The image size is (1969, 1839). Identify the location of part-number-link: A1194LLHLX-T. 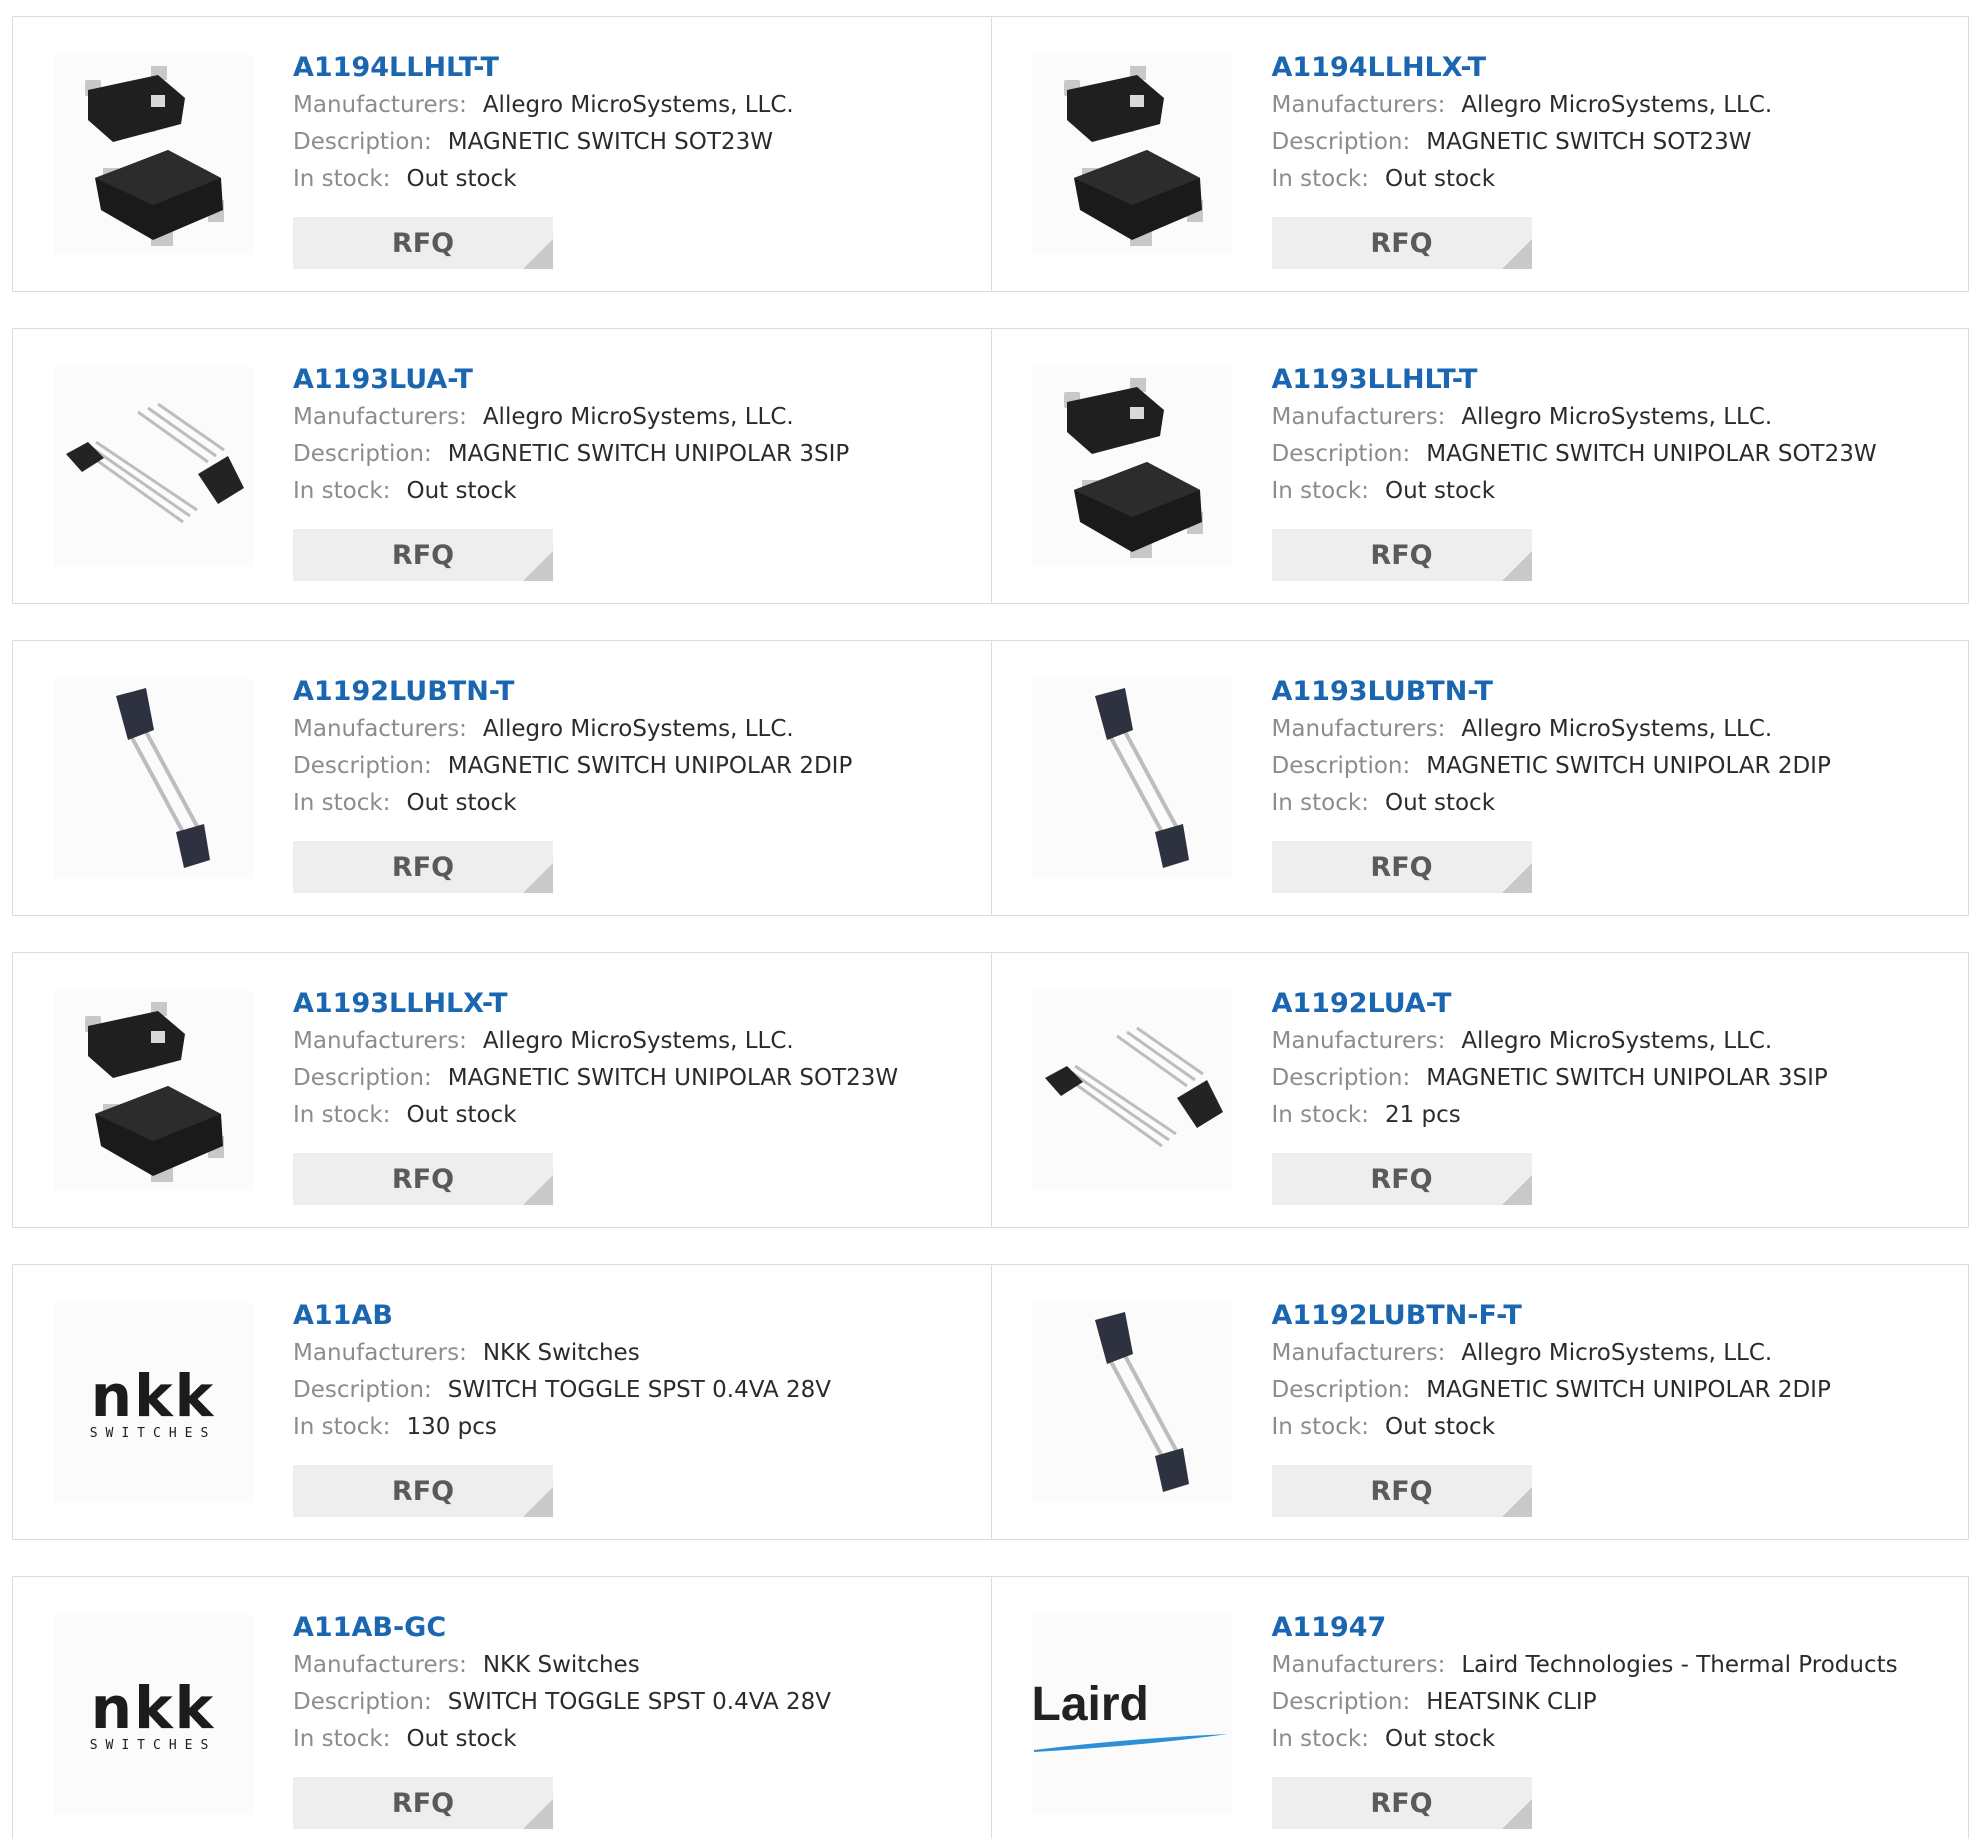
(1602, 68).